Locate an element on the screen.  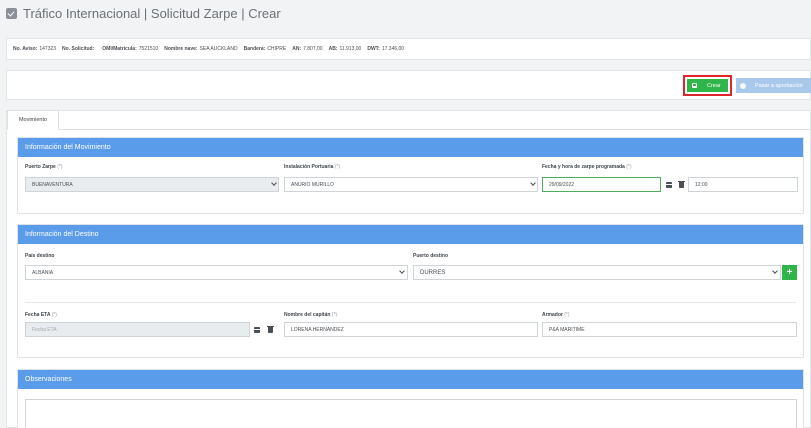
fecha-zarpe-label: Fecha y hora de zarpe programada (*) is located at coordinates (587, 167).